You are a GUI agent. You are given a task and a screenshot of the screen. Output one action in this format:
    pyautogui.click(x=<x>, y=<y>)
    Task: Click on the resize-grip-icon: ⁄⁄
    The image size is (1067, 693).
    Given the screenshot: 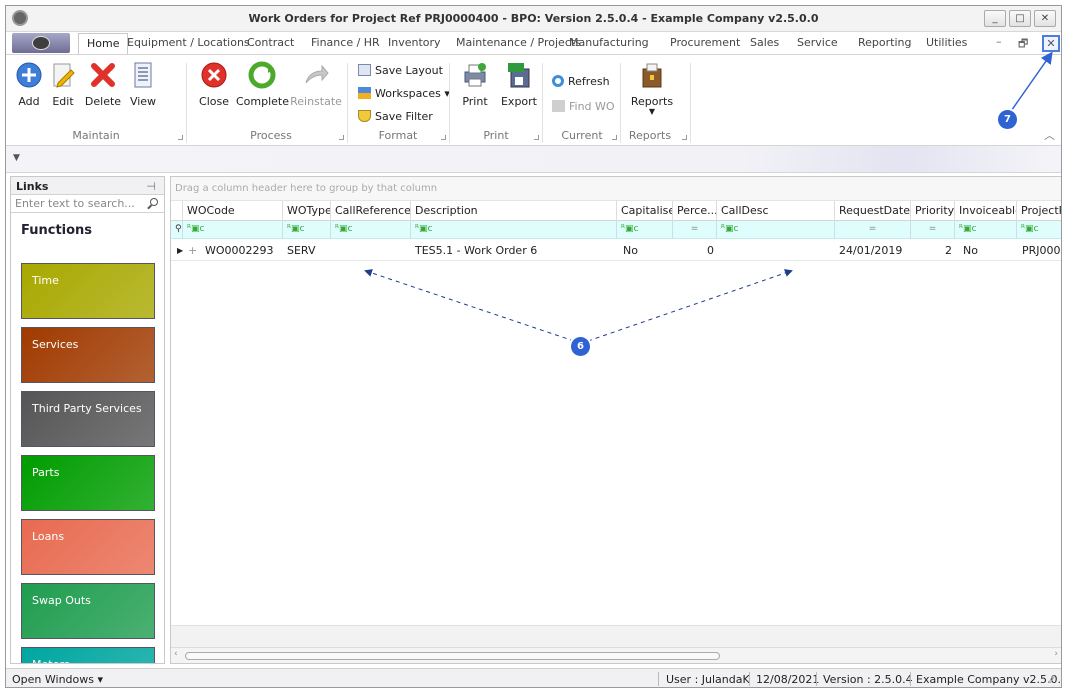 What is the action you would take?
    pyautogui.click(x=1052, y=679)
    